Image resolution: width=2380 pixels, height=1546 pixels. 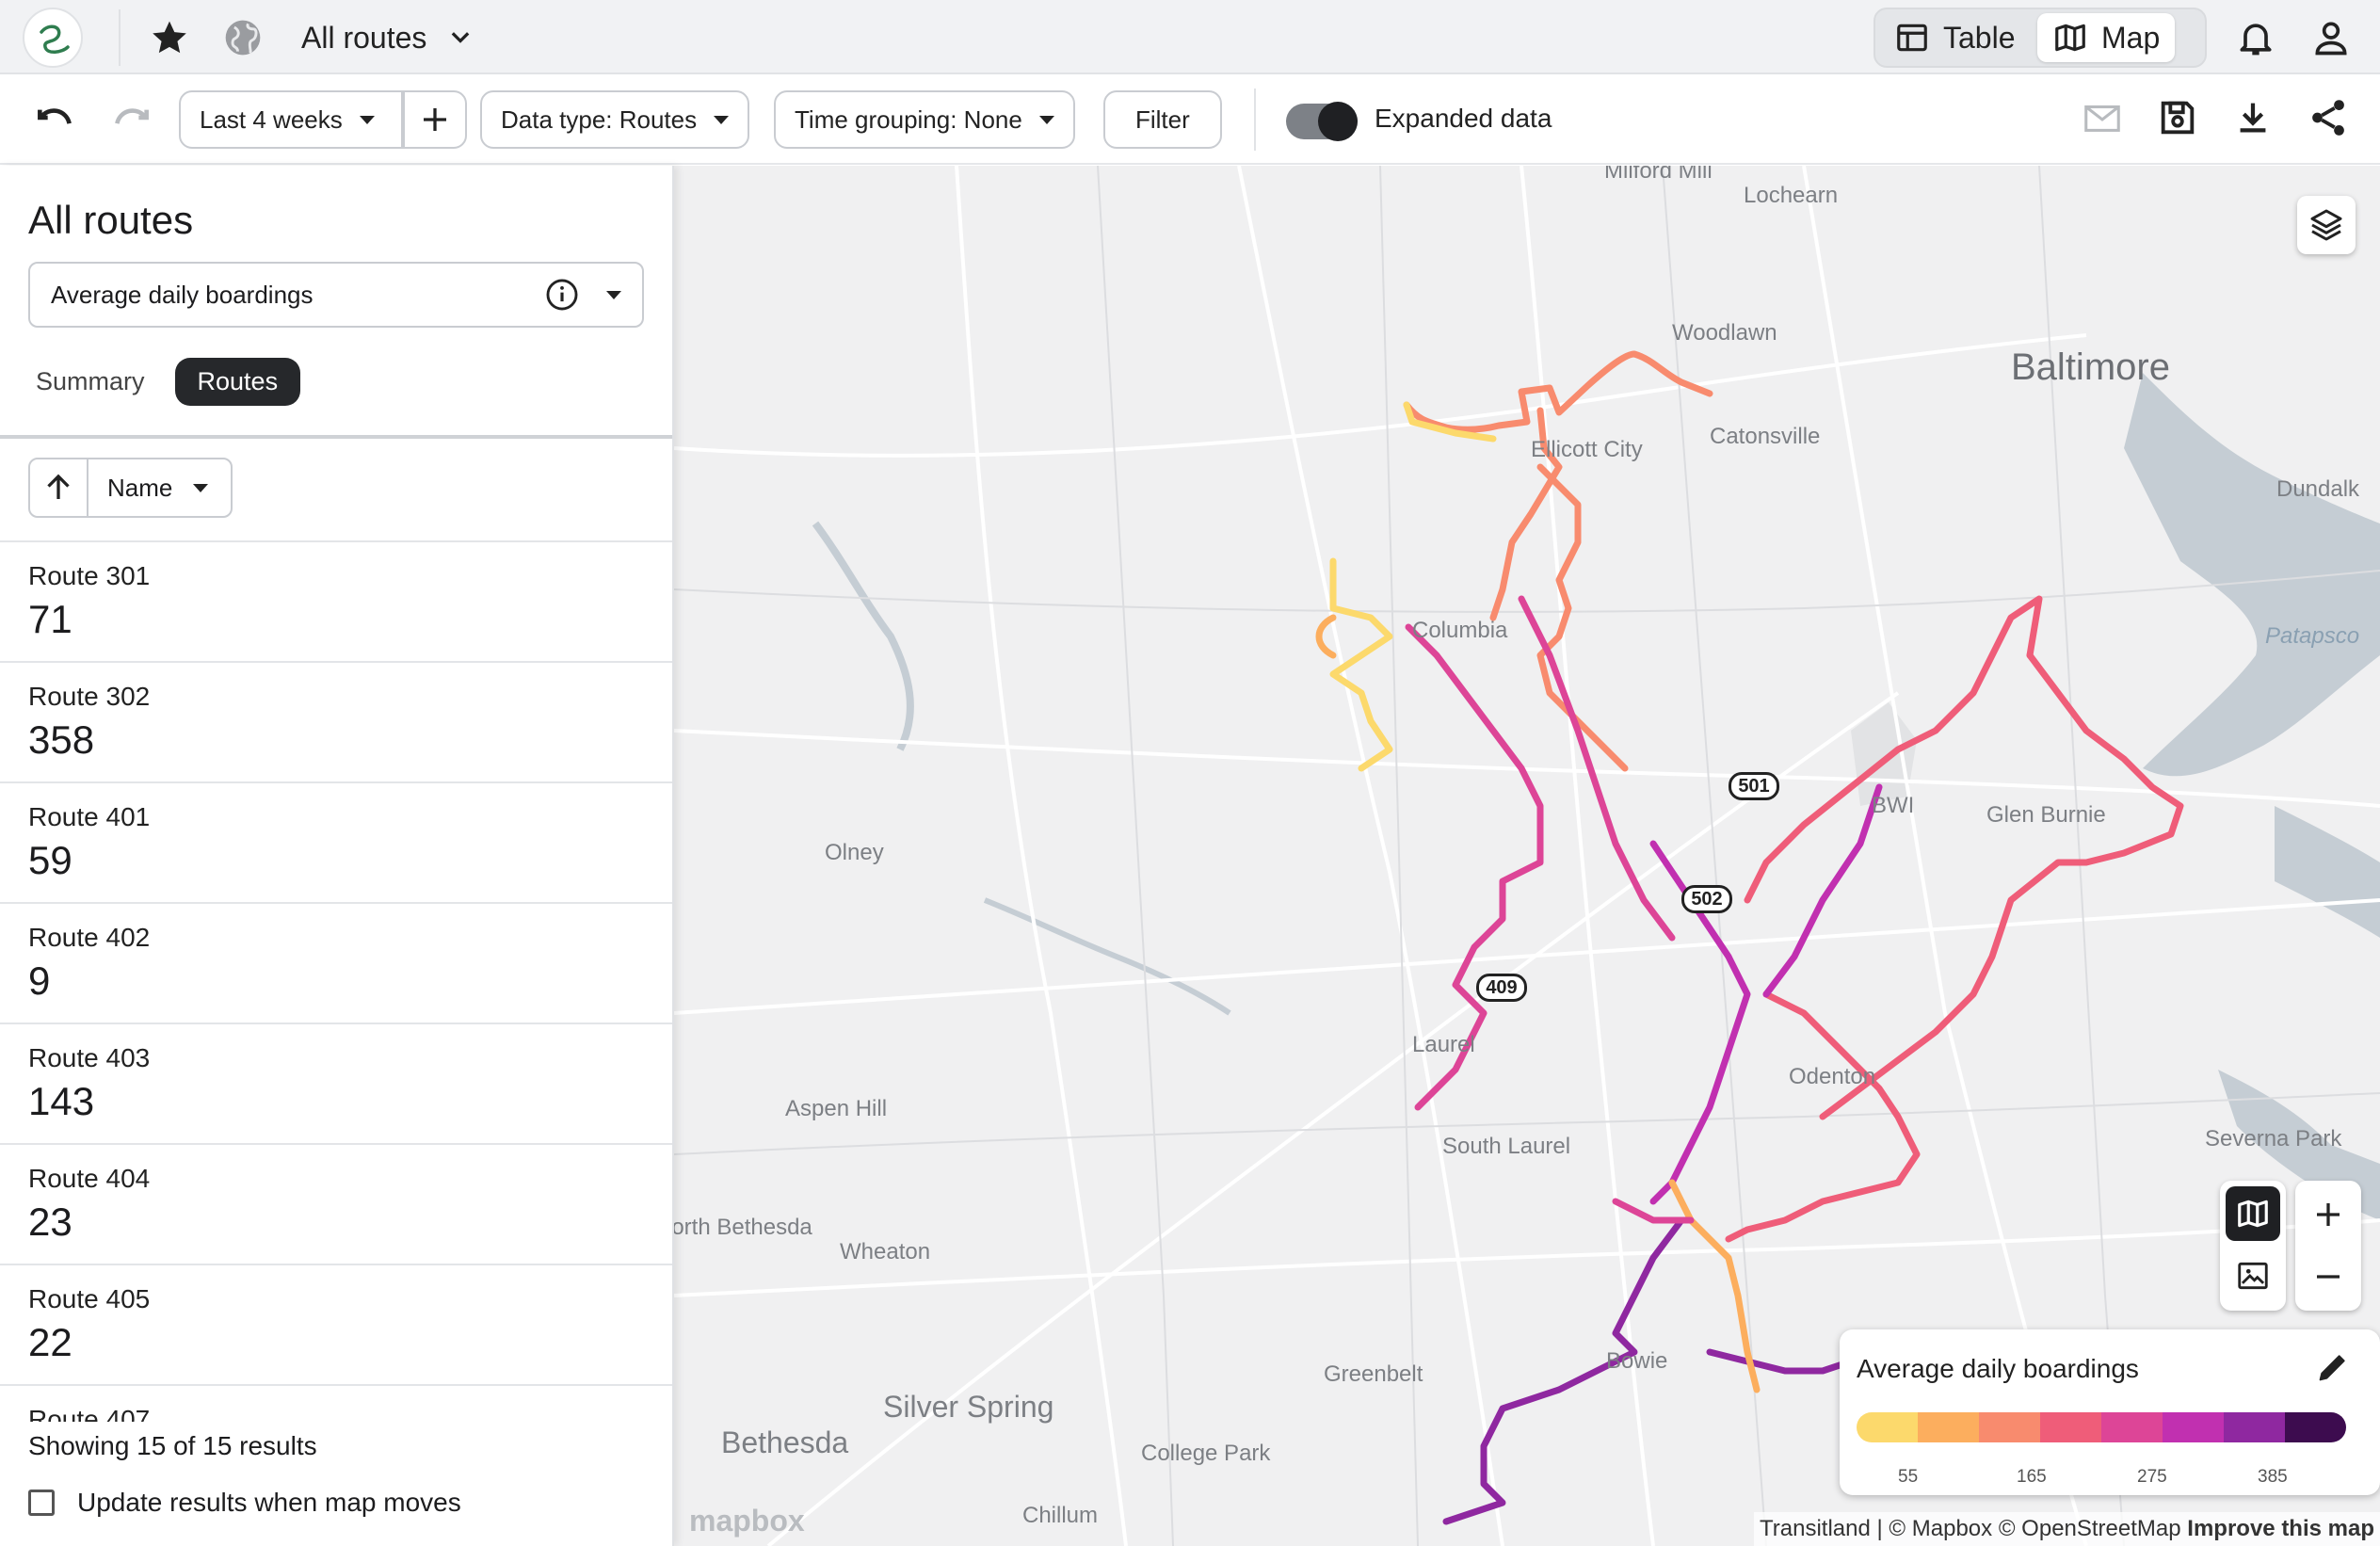 I want to click on layers-button, so click(x=2326, y=225).